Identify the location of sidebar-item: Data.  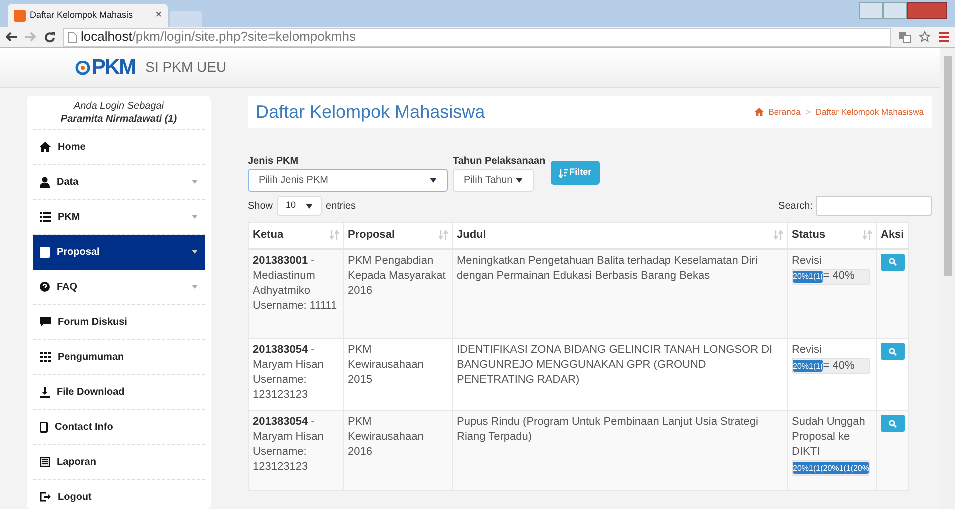
(119, 182).